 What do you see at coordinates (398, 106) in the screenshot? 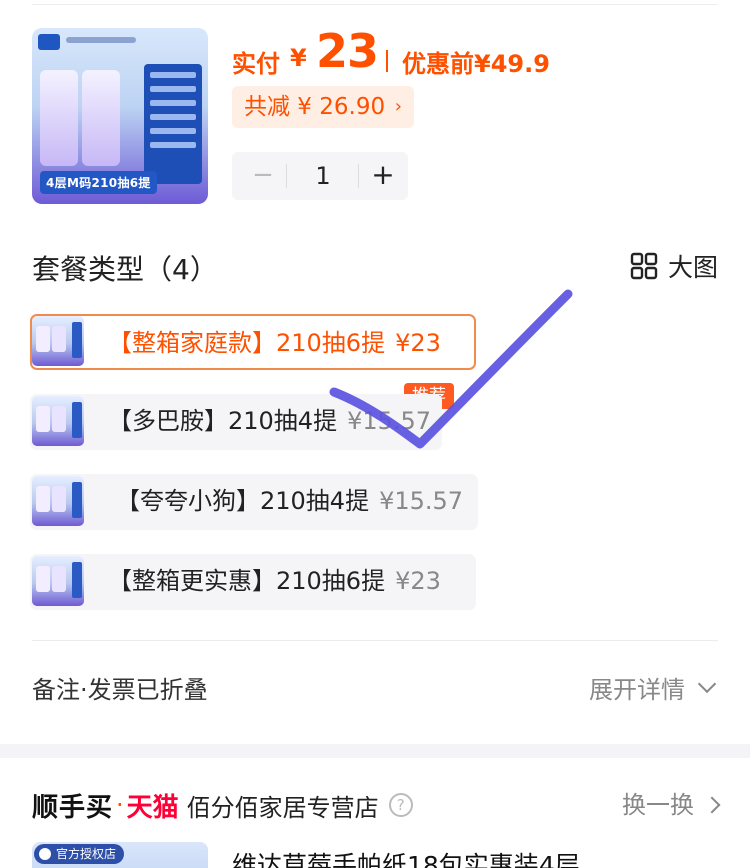
I see `chevron-right-icon: ›` at bounding box center [398, 106].